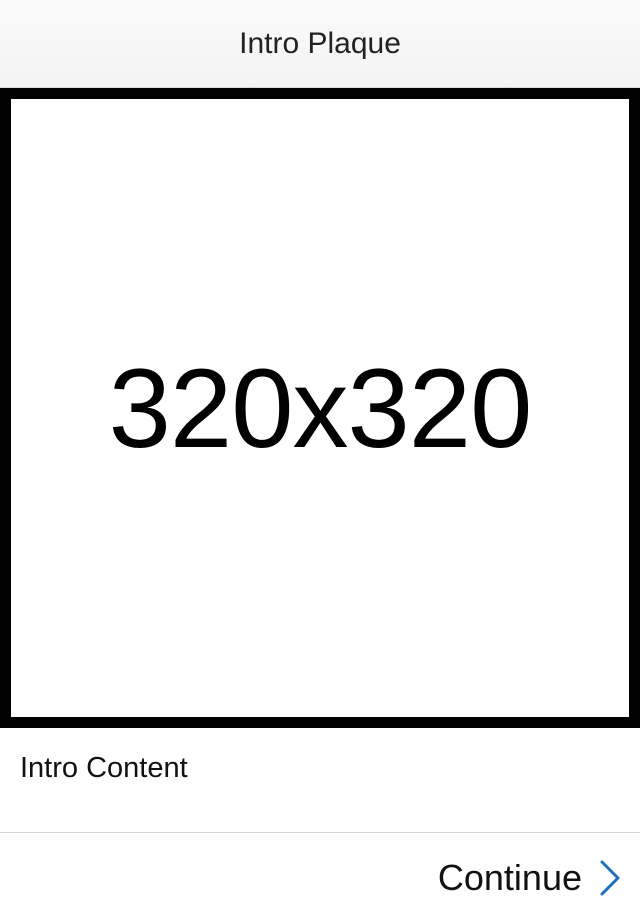  I want to click on continue-button: Continue, so click(530, 878).